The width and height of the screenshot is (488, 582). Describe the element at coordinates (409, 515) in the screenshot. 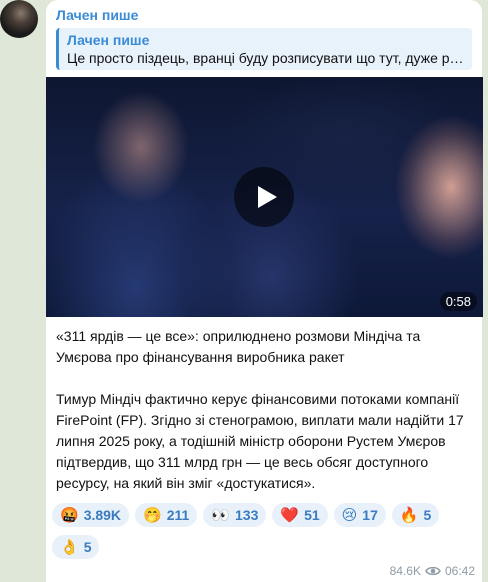

I see `fire-icon: 🔥` at that location.